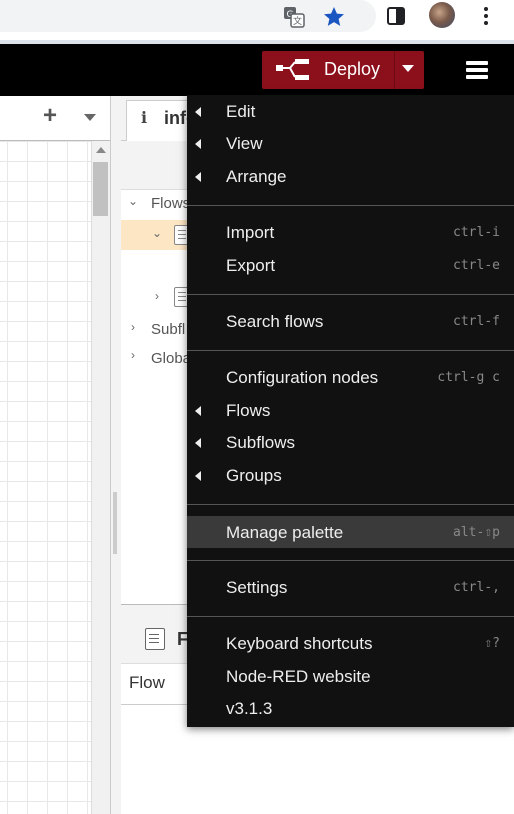  What do you see at coordinates (334, 17) in the screenshot?
I see `bookmark-star-icon` at bounding box center [334, 17].